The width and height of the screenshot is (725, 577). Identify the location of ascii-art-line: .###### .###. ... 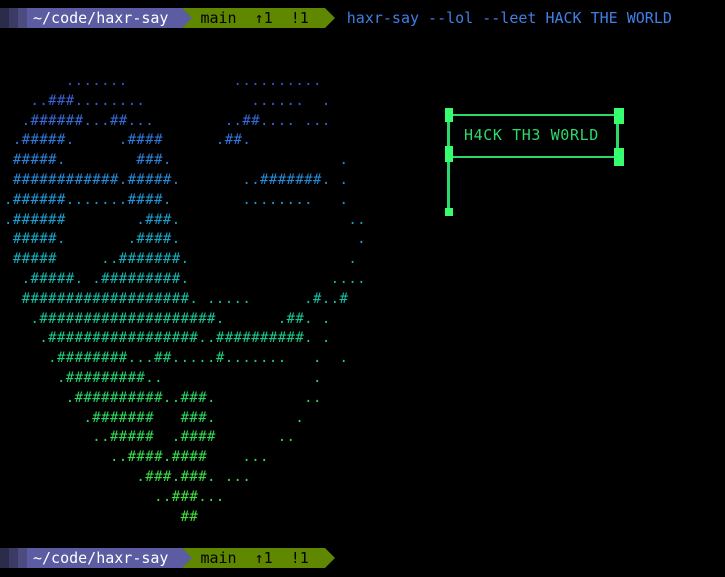
(185, 219).